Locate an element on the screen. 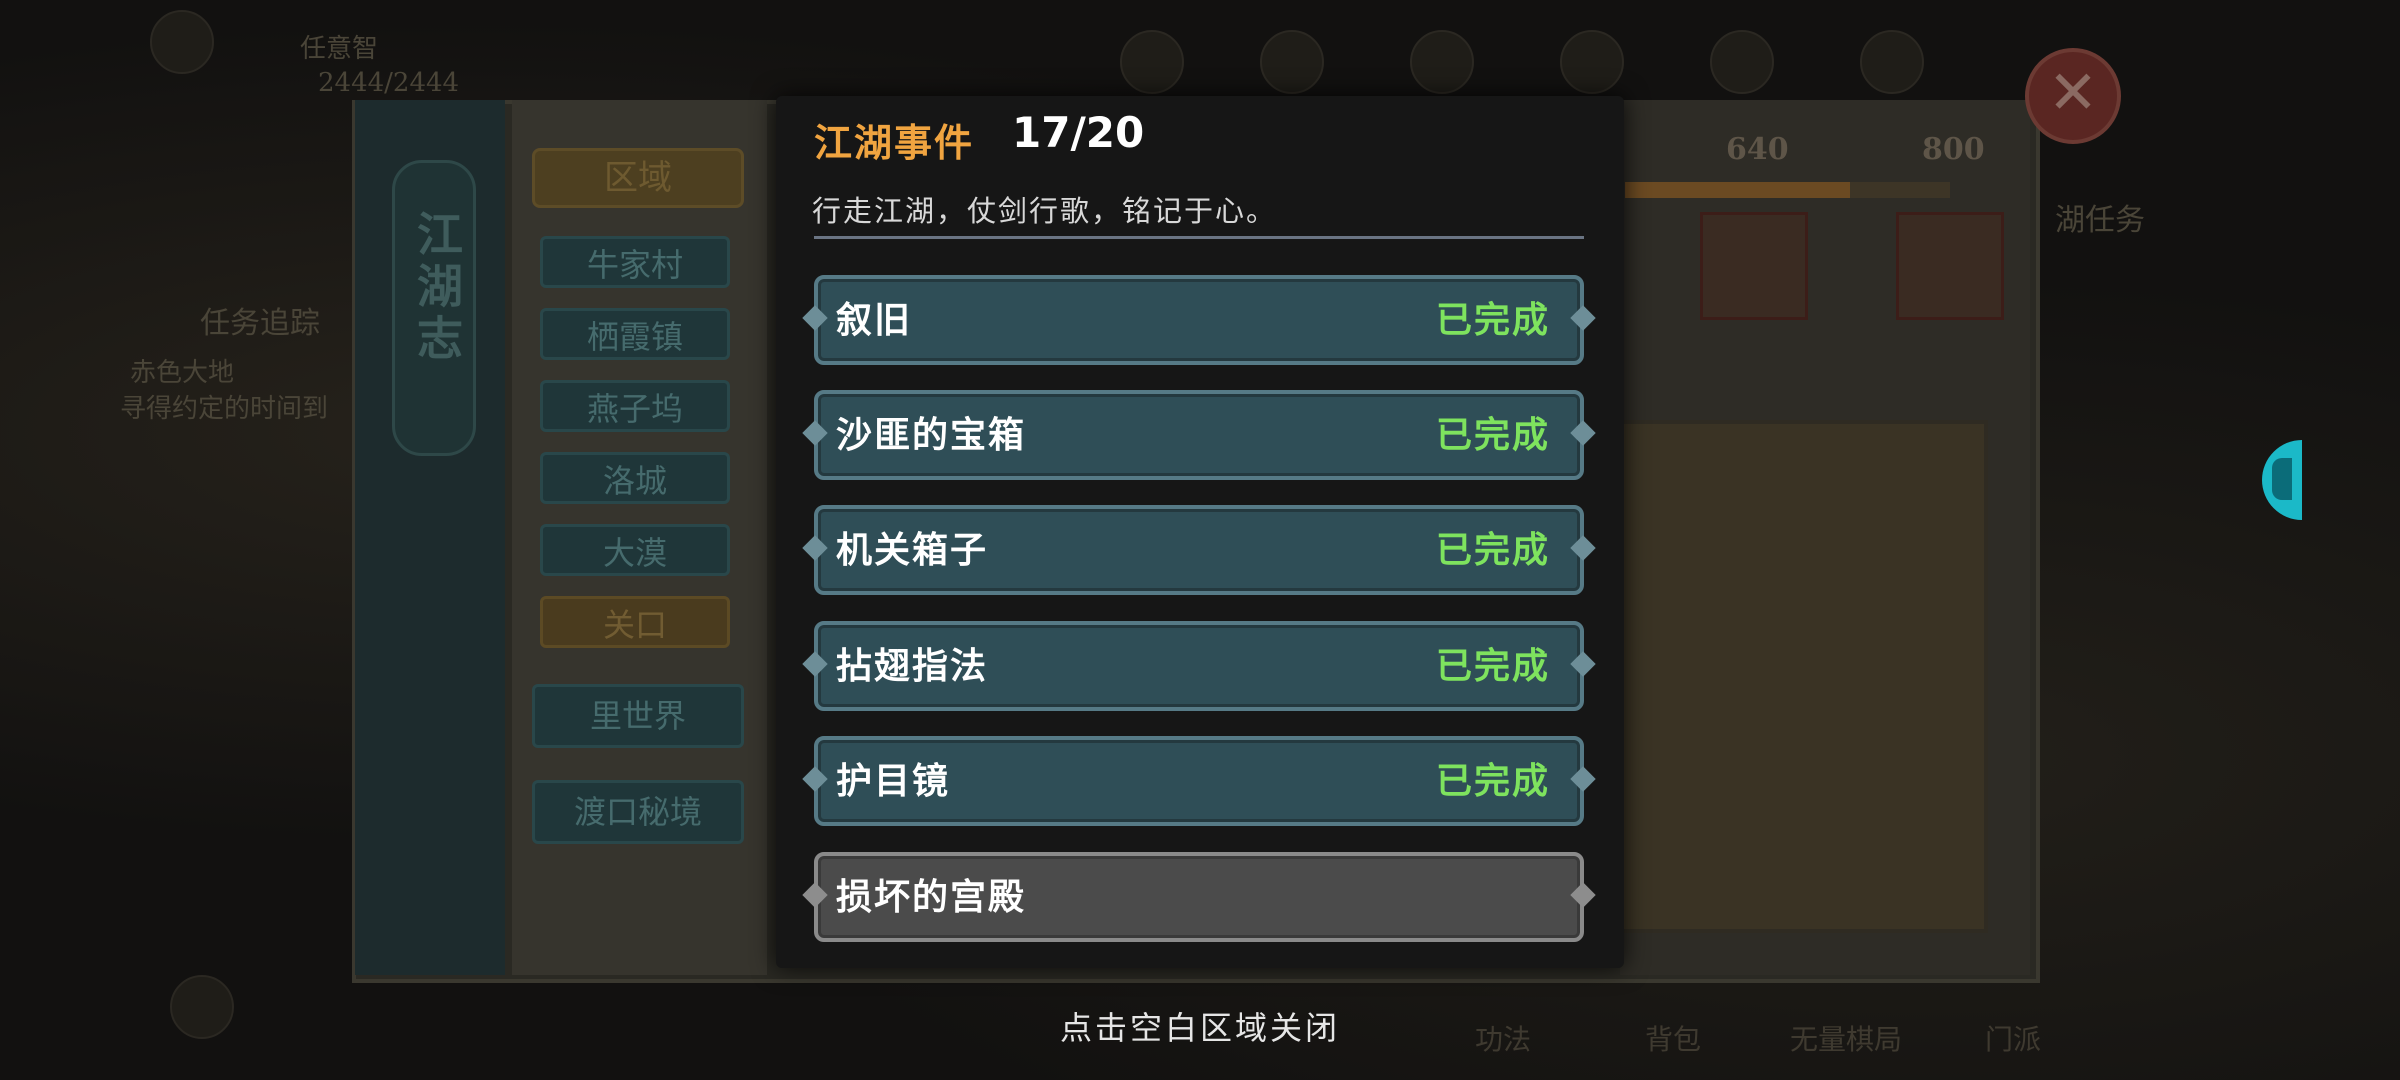 Image resolution: width=2400 pixels, height=1080 pixels. modal-subtitle: 行走江湖，仗剑行歌，铭记于心。 is located at coordinates (1045, 211).